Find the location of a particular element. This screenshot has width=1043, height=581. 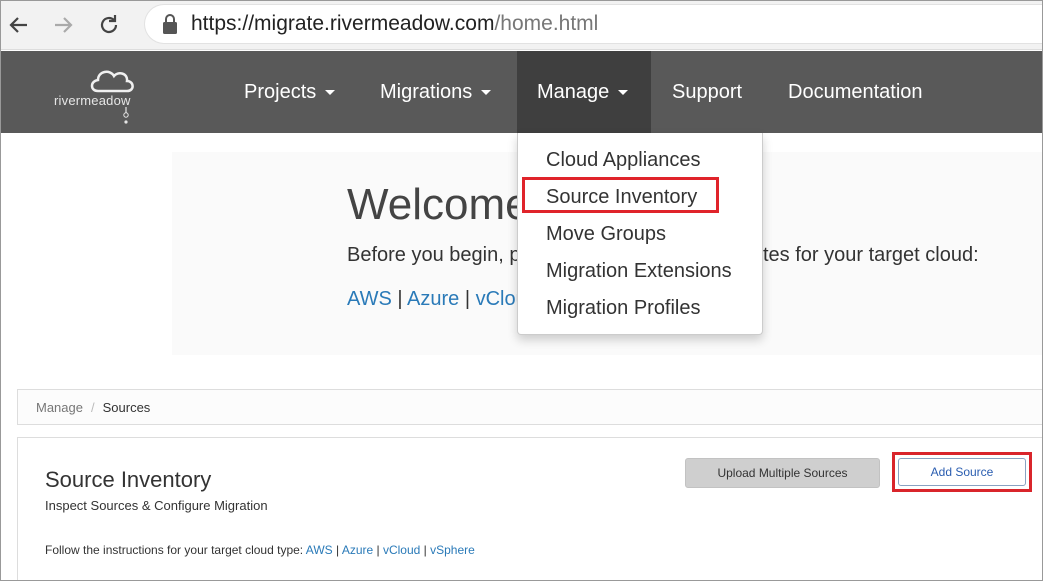

welcome-title: Welcome is located at coordinates (438, 204).